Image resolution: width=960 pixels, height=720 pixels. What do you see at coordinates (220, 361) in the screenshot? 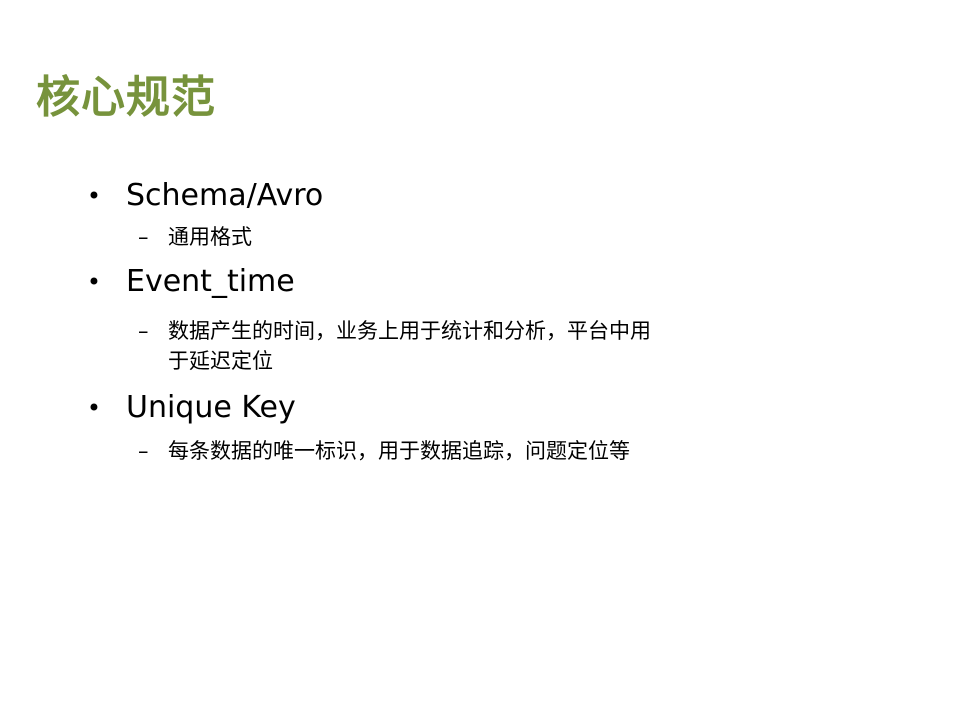
I see `sub-item-text-line-2: 于延迟定位` at bounding box center [220, 361].